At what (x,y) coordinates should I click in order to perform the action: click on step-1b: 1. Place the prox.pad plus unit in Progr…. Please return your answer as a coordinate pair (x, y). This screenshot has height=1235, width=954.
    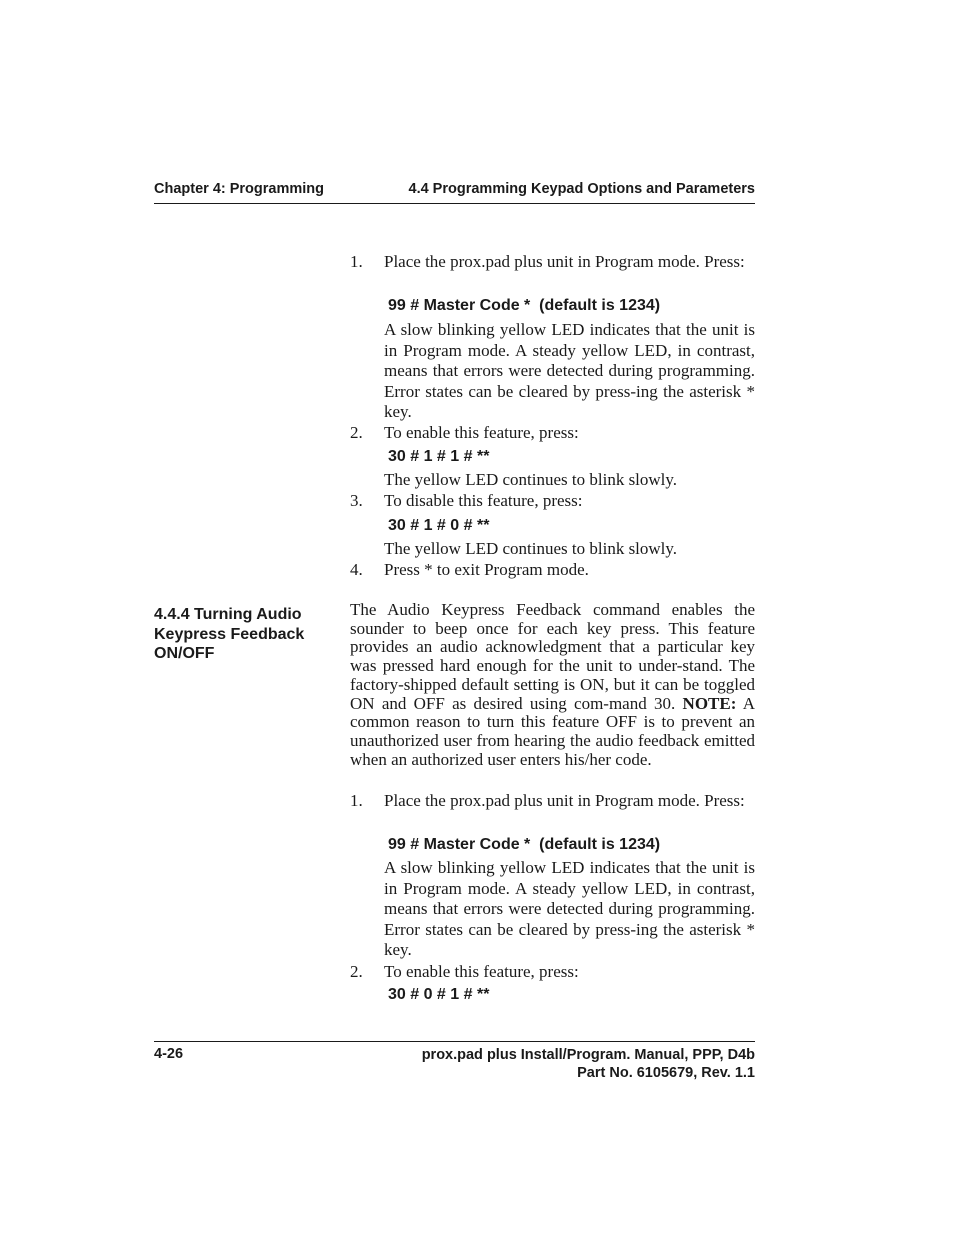
    Looking at the image, I should click on (552, 801).